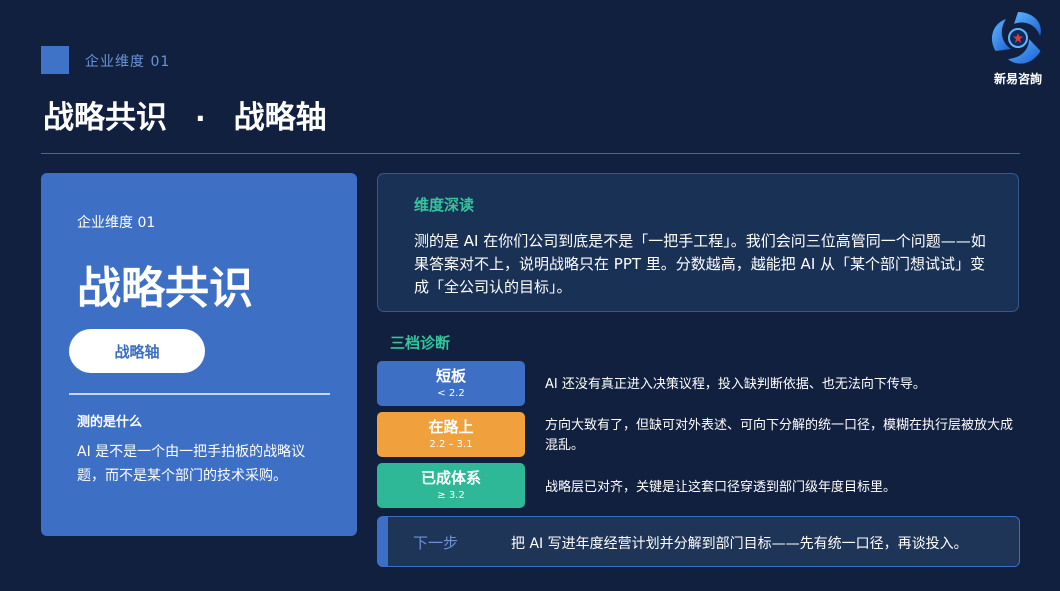  I want to click on tier-range: ≥ 3.2, so click(451, 495).